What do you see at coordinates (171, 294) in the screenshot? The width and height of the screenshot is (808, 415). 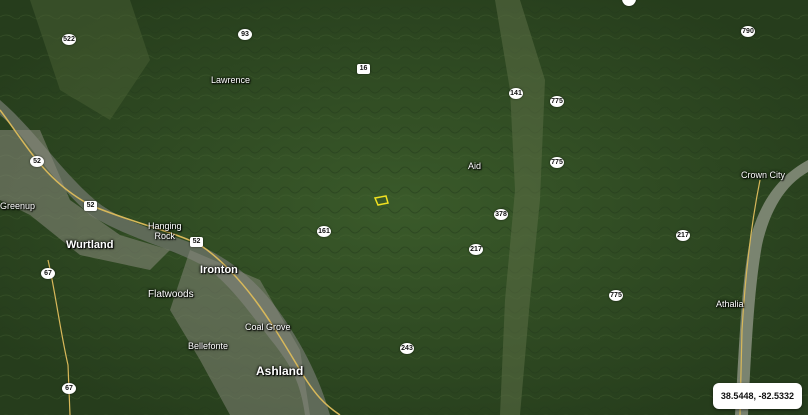 I see `place-label-flatwoods: Flatwoods` at bounding box center [171, 294].